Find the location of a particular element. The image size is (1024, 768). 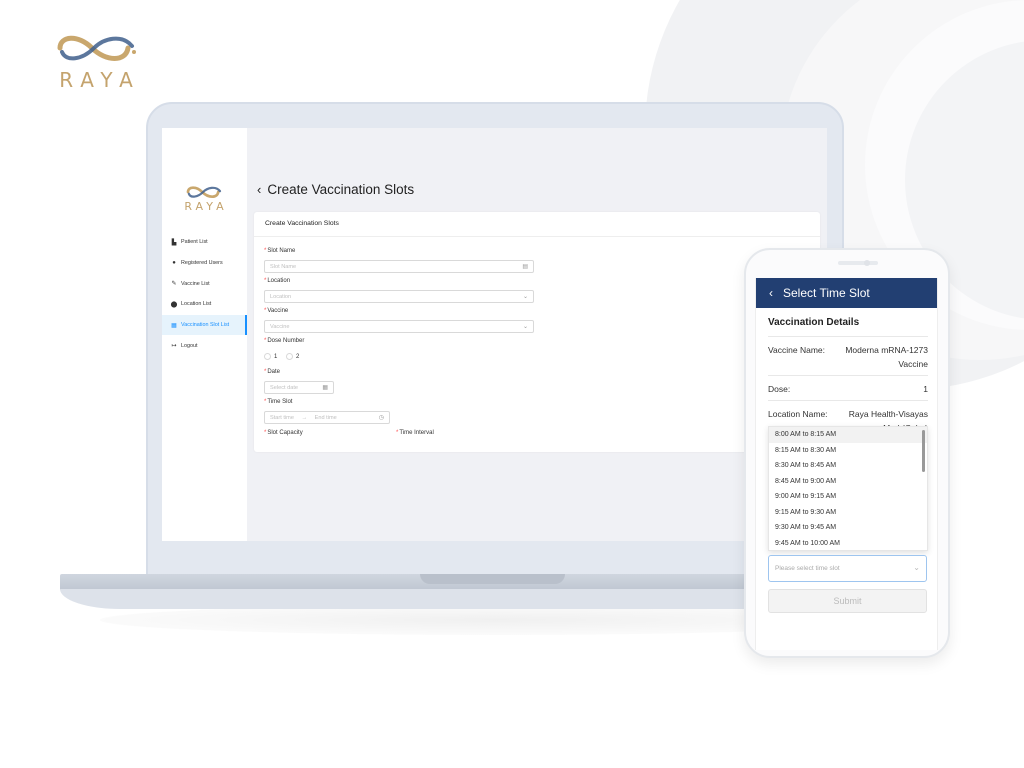

laptop-notch is located at coordinates (492, 579).